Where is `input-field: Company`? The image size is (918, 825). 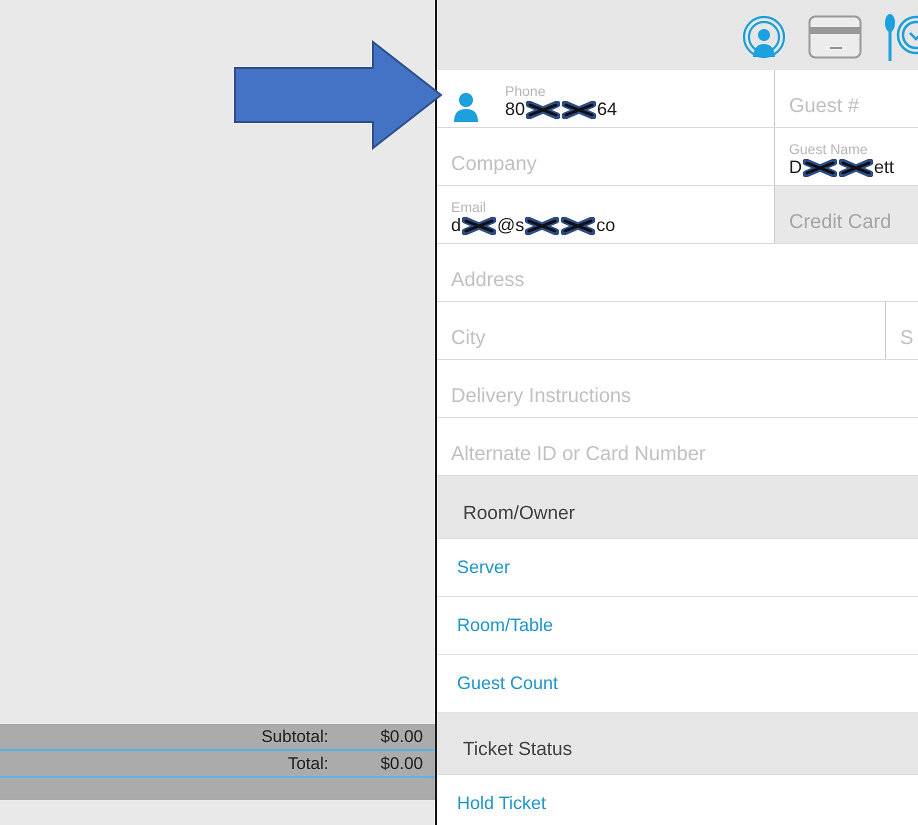
input-field: Company is located at coordinates (606, 156).